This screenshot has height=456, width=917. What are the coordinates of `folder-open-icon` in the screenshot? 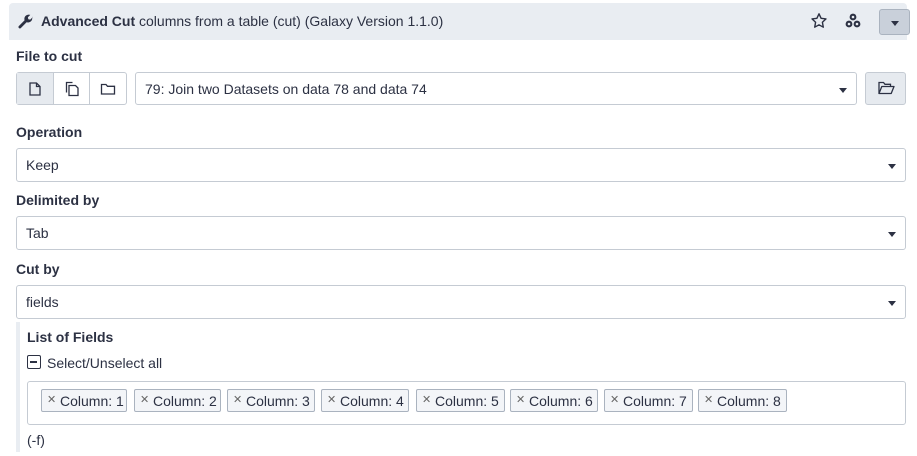 It's located at (886, 88).